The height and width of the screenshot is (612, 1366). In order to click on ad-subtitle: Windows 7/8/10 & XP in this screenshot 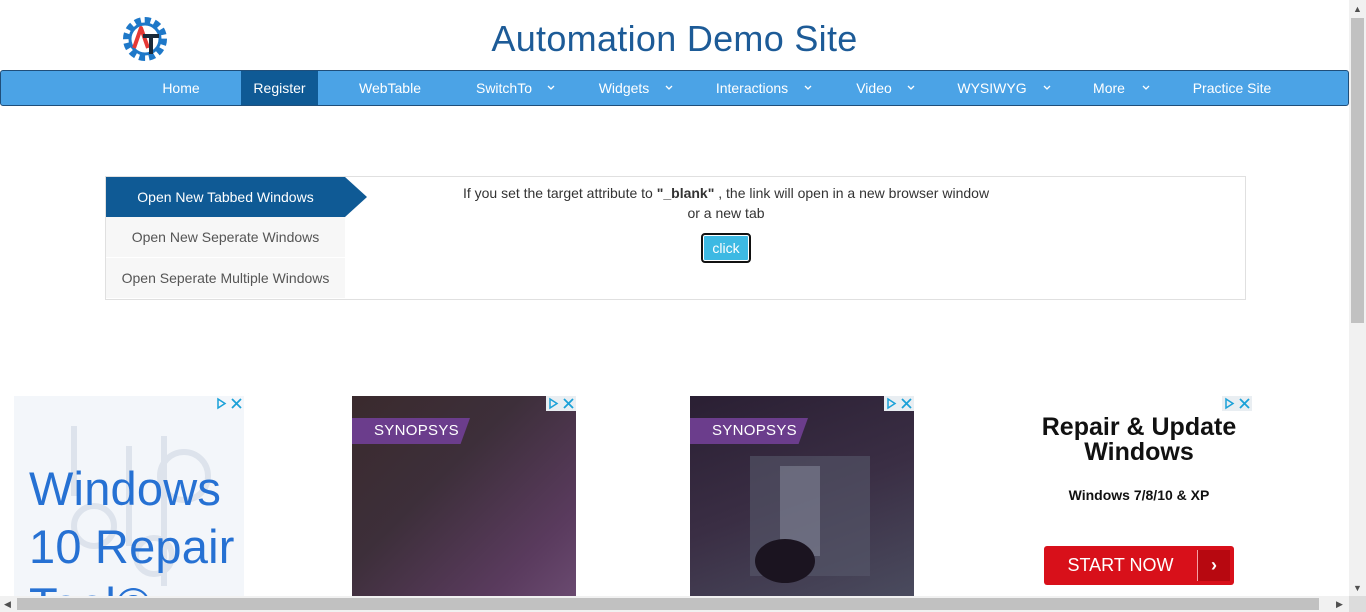, I will do `click(1139, 495)`.